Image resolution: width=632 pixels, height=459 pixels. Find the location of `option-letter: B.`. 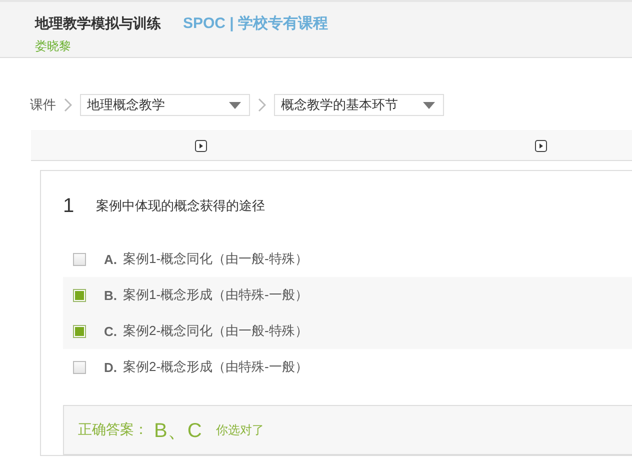

option-letter: B. is located at coordinates (110, 295).